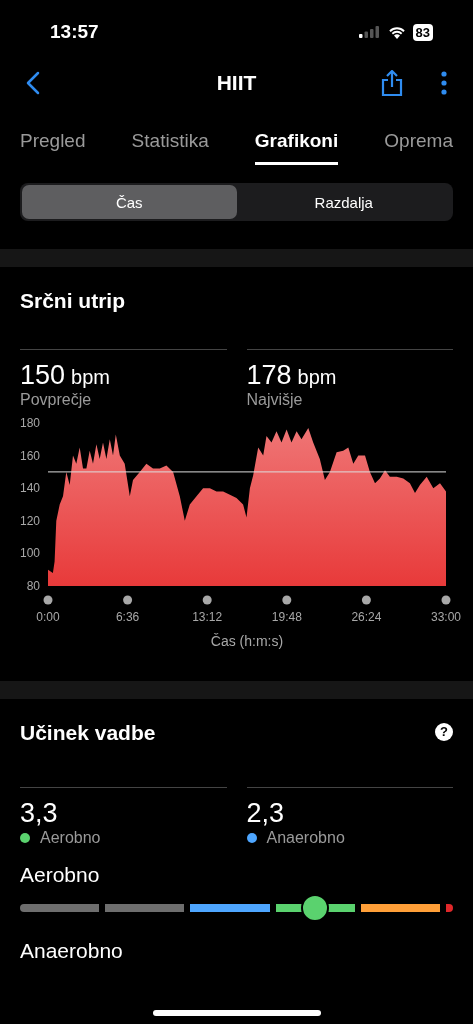 This screenshot has height=1024, width=473. I want to click on wifi-icon, so click(396, 32).